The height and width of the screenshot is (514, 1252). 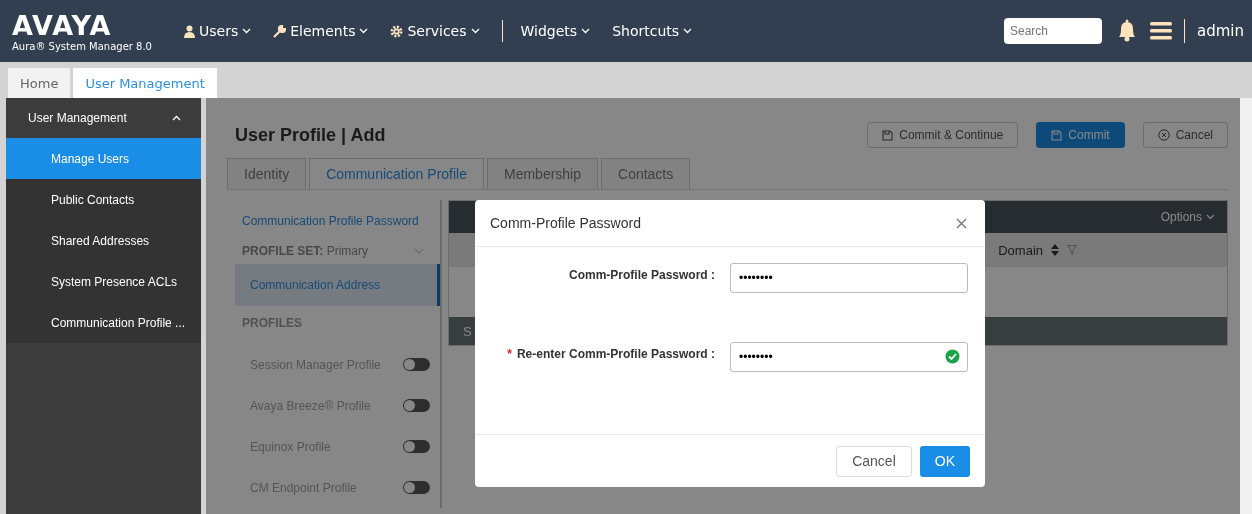 What do you see at coordinates (218, 31) in the screenshot?
I see `nav-menu: Users` at bounding box center [218, 31].